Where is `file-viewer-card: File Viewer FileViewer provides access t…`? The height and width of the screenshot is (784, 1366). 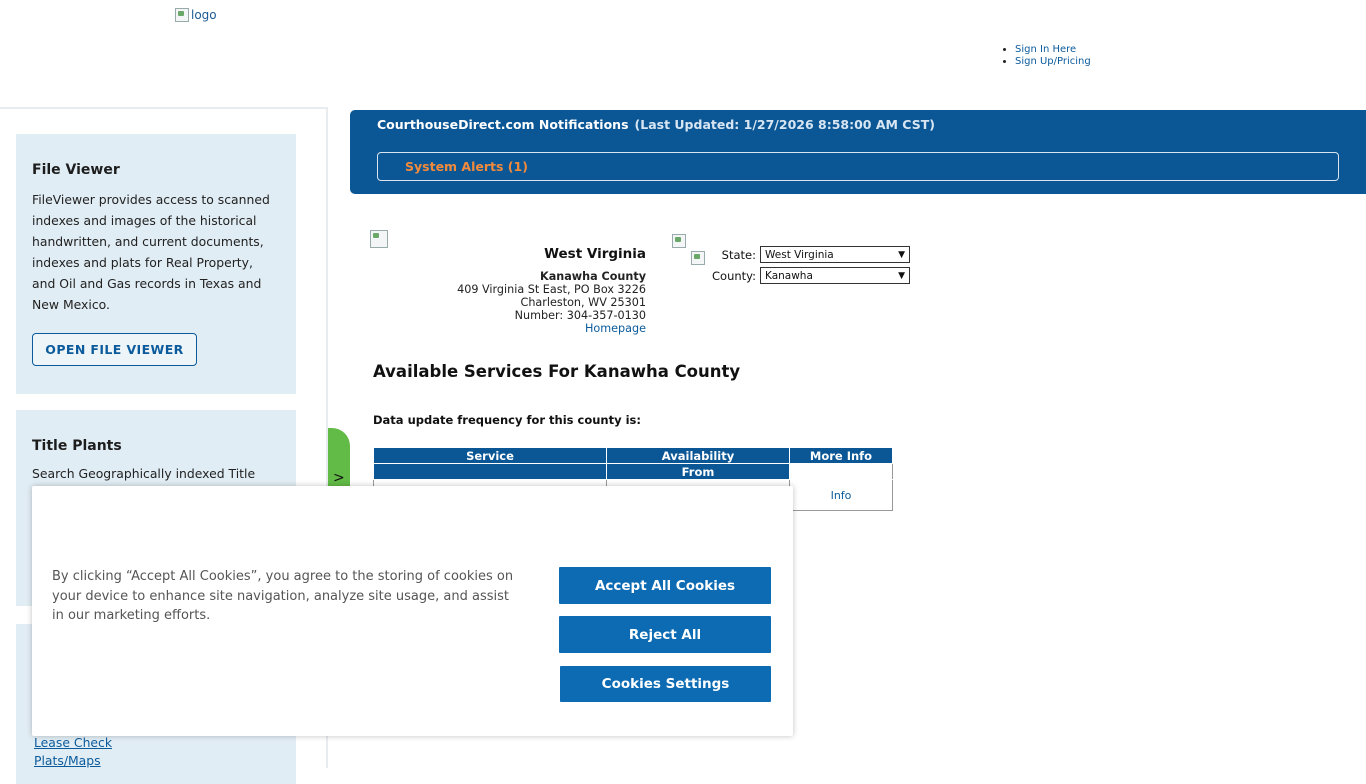
file-viewer-card: File Viewer FileViewer provides access t… is located at coordinates (156, 264).